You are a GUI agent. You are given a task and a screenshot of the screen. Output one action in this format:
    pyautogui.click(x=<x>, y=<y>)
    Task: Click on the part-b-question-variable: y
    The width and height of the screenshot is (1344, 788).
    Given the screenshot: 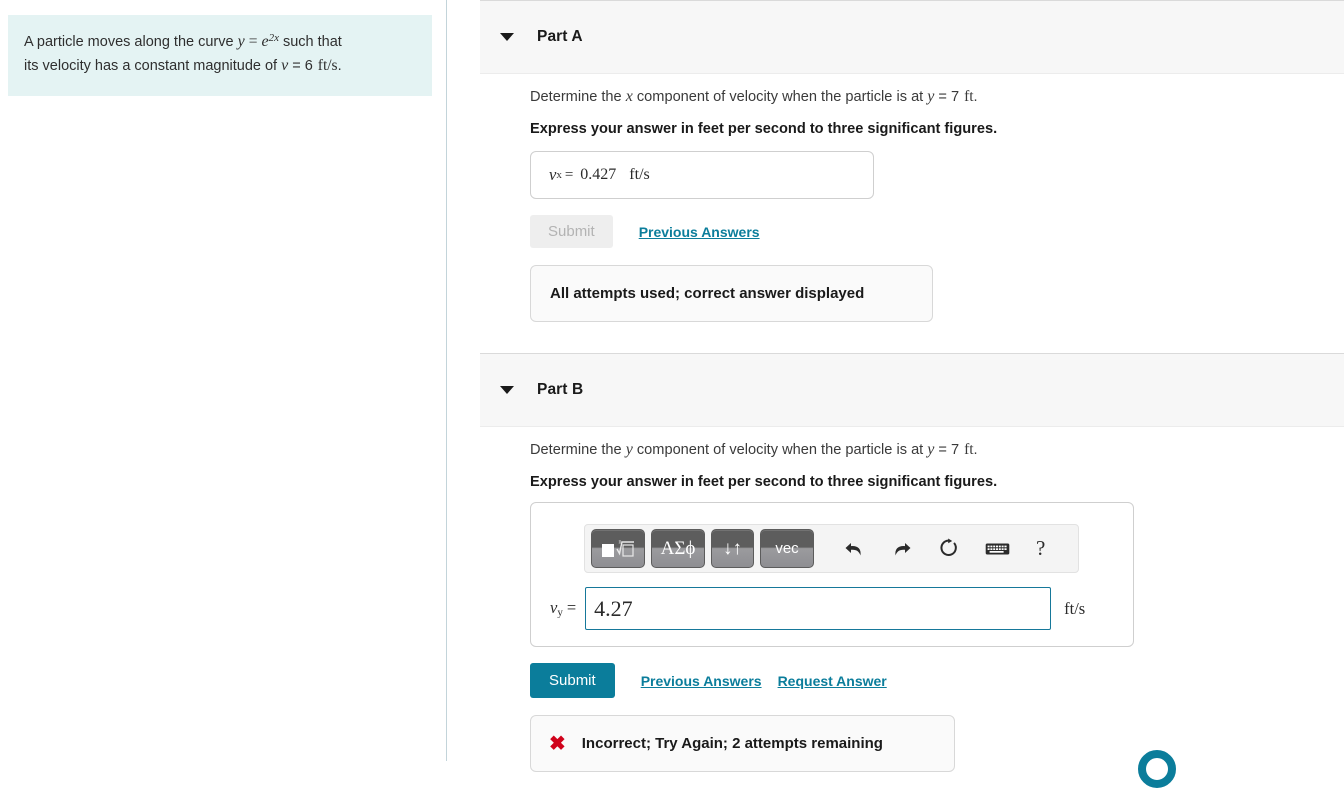 What is the action you would take?
    pyautogui.click(x=629, y=449)
    